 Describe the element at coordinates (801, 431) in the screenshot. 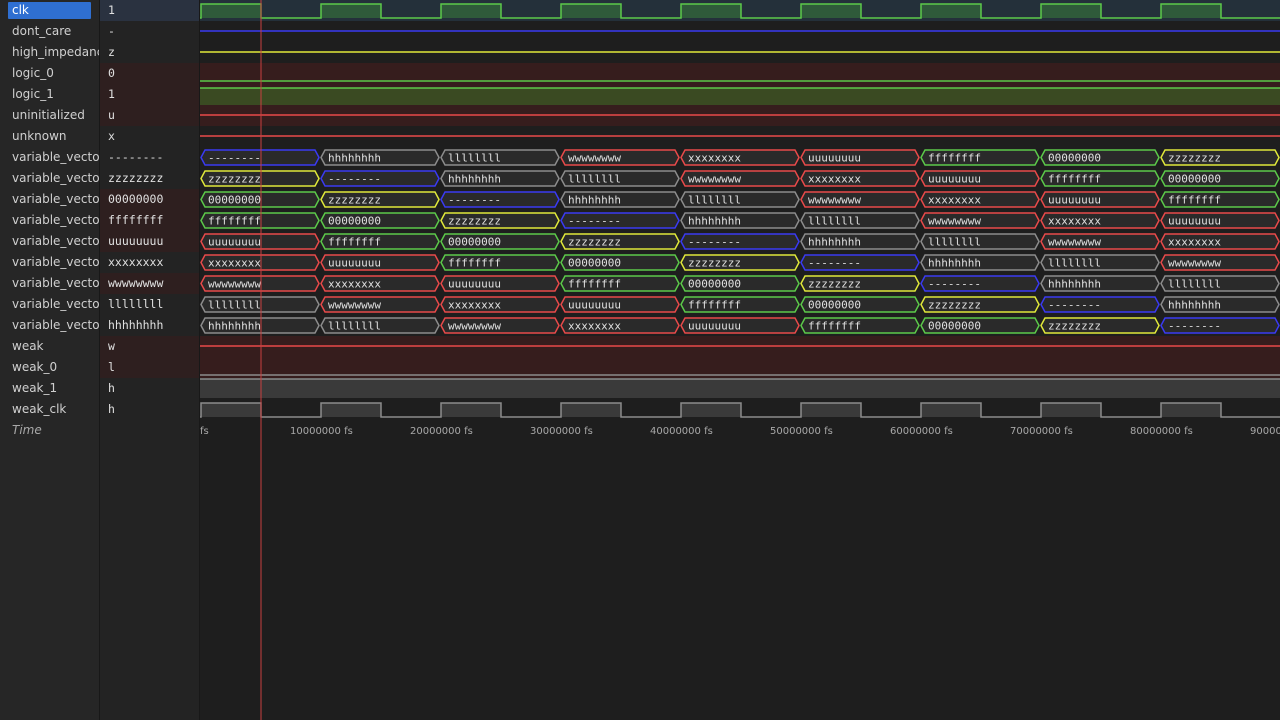

I see `timeline-tick-label: 50000000 fs` at that location.